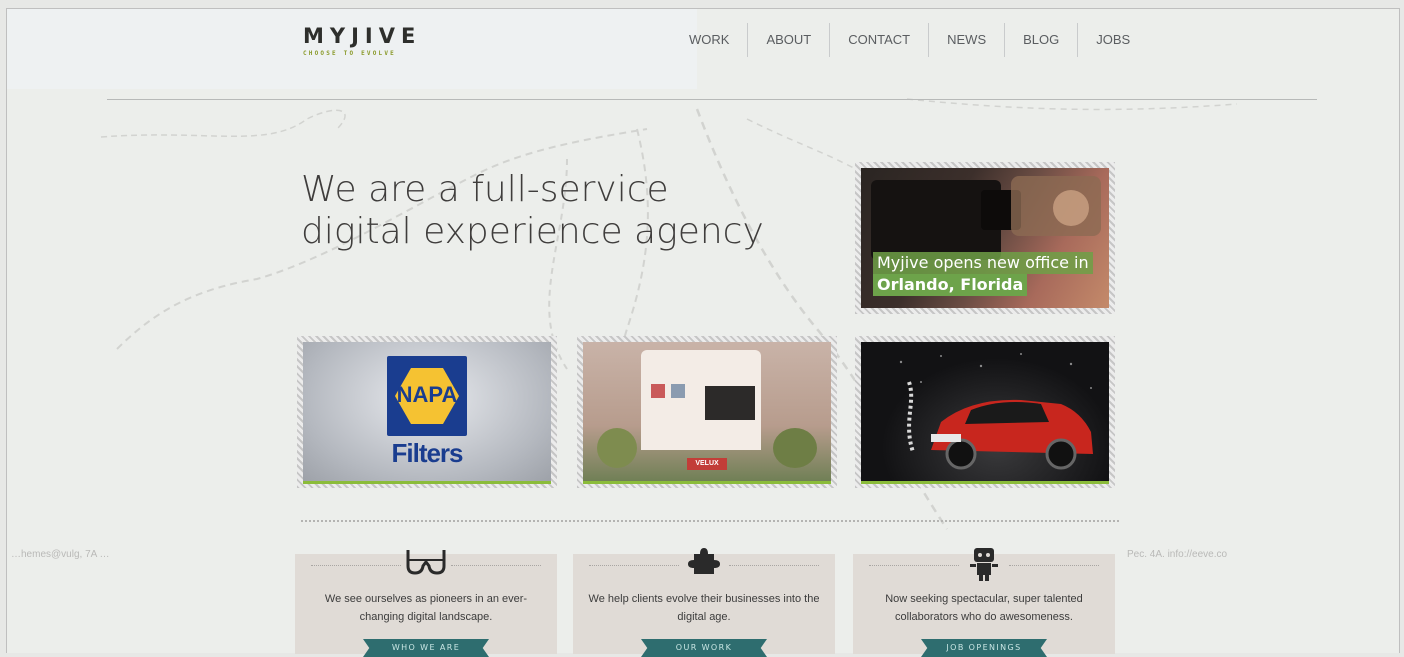  What do you see at coordinates (532, 231) in the screenshot?
I see `hero-line-2: digital experience agency` at bounding box center [532, 231].